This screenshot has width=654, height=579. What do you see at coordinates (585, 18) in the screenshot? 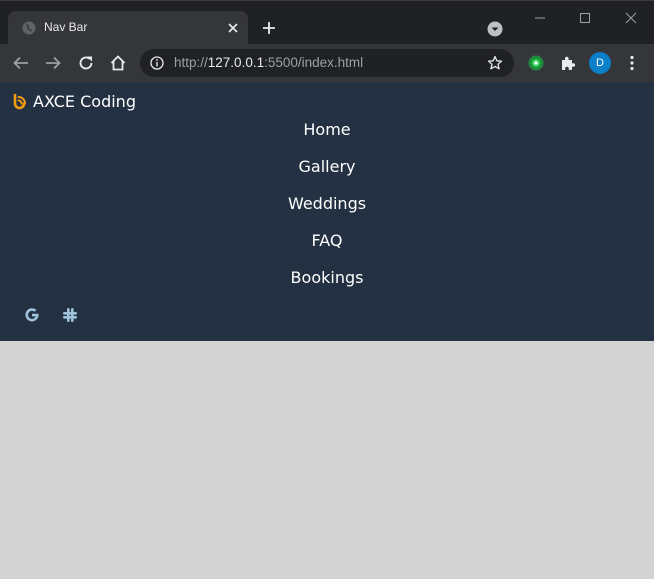
I see `maximize-icon` at bounding box center [585, 18].